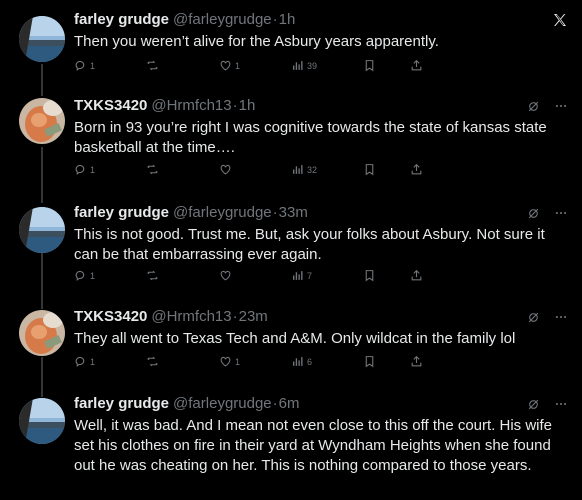  I want to click on view-count: 39, so click(312, 65).